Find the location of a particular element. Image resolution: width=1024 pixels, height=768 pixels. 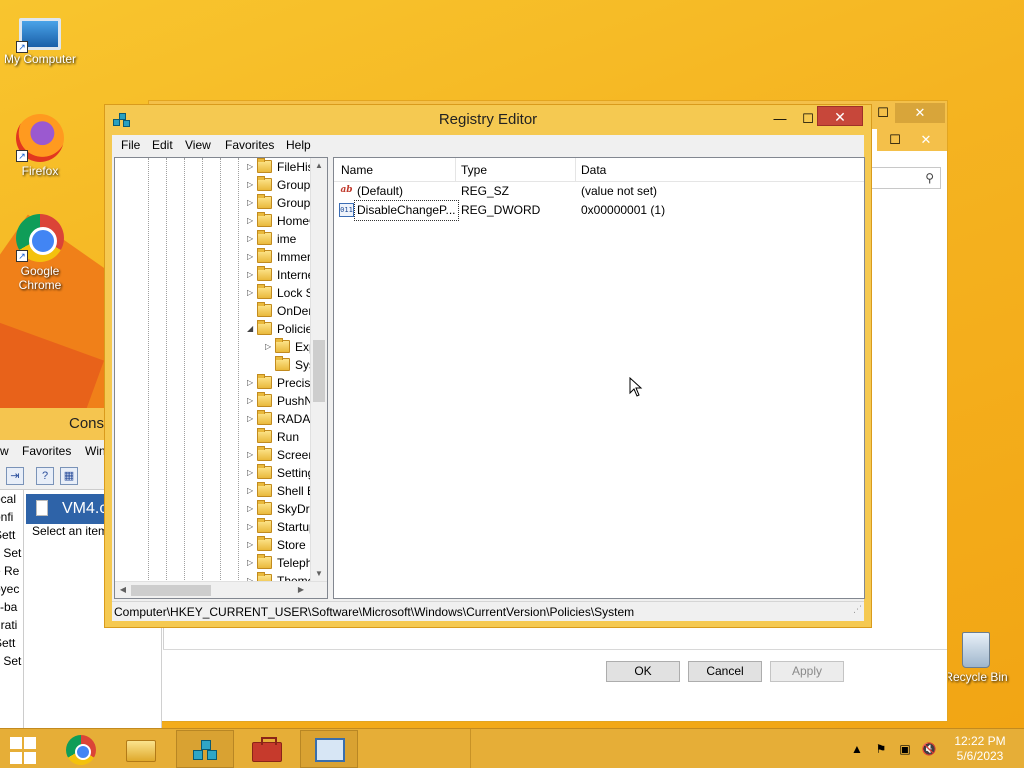

apply-button: Apply is located at coordinates (807, 671).